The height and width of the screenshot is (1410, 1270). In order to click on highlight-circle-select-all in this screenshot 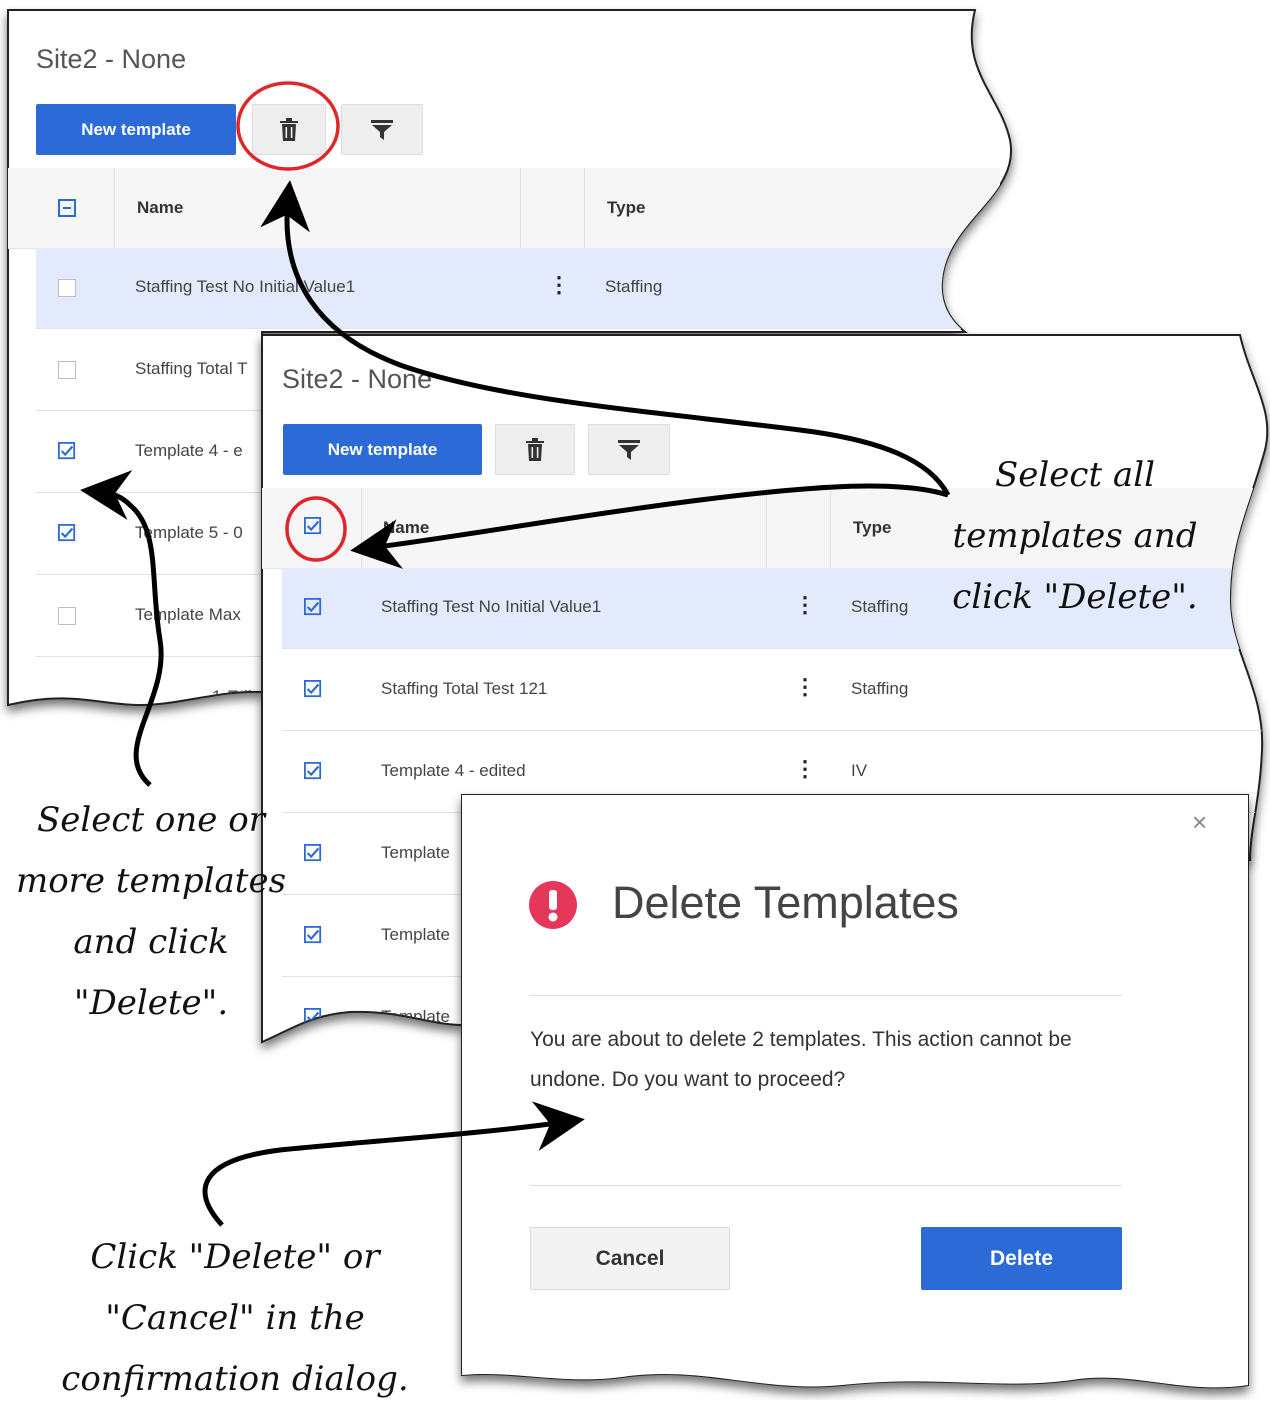, I will do `click(316, 529)`.